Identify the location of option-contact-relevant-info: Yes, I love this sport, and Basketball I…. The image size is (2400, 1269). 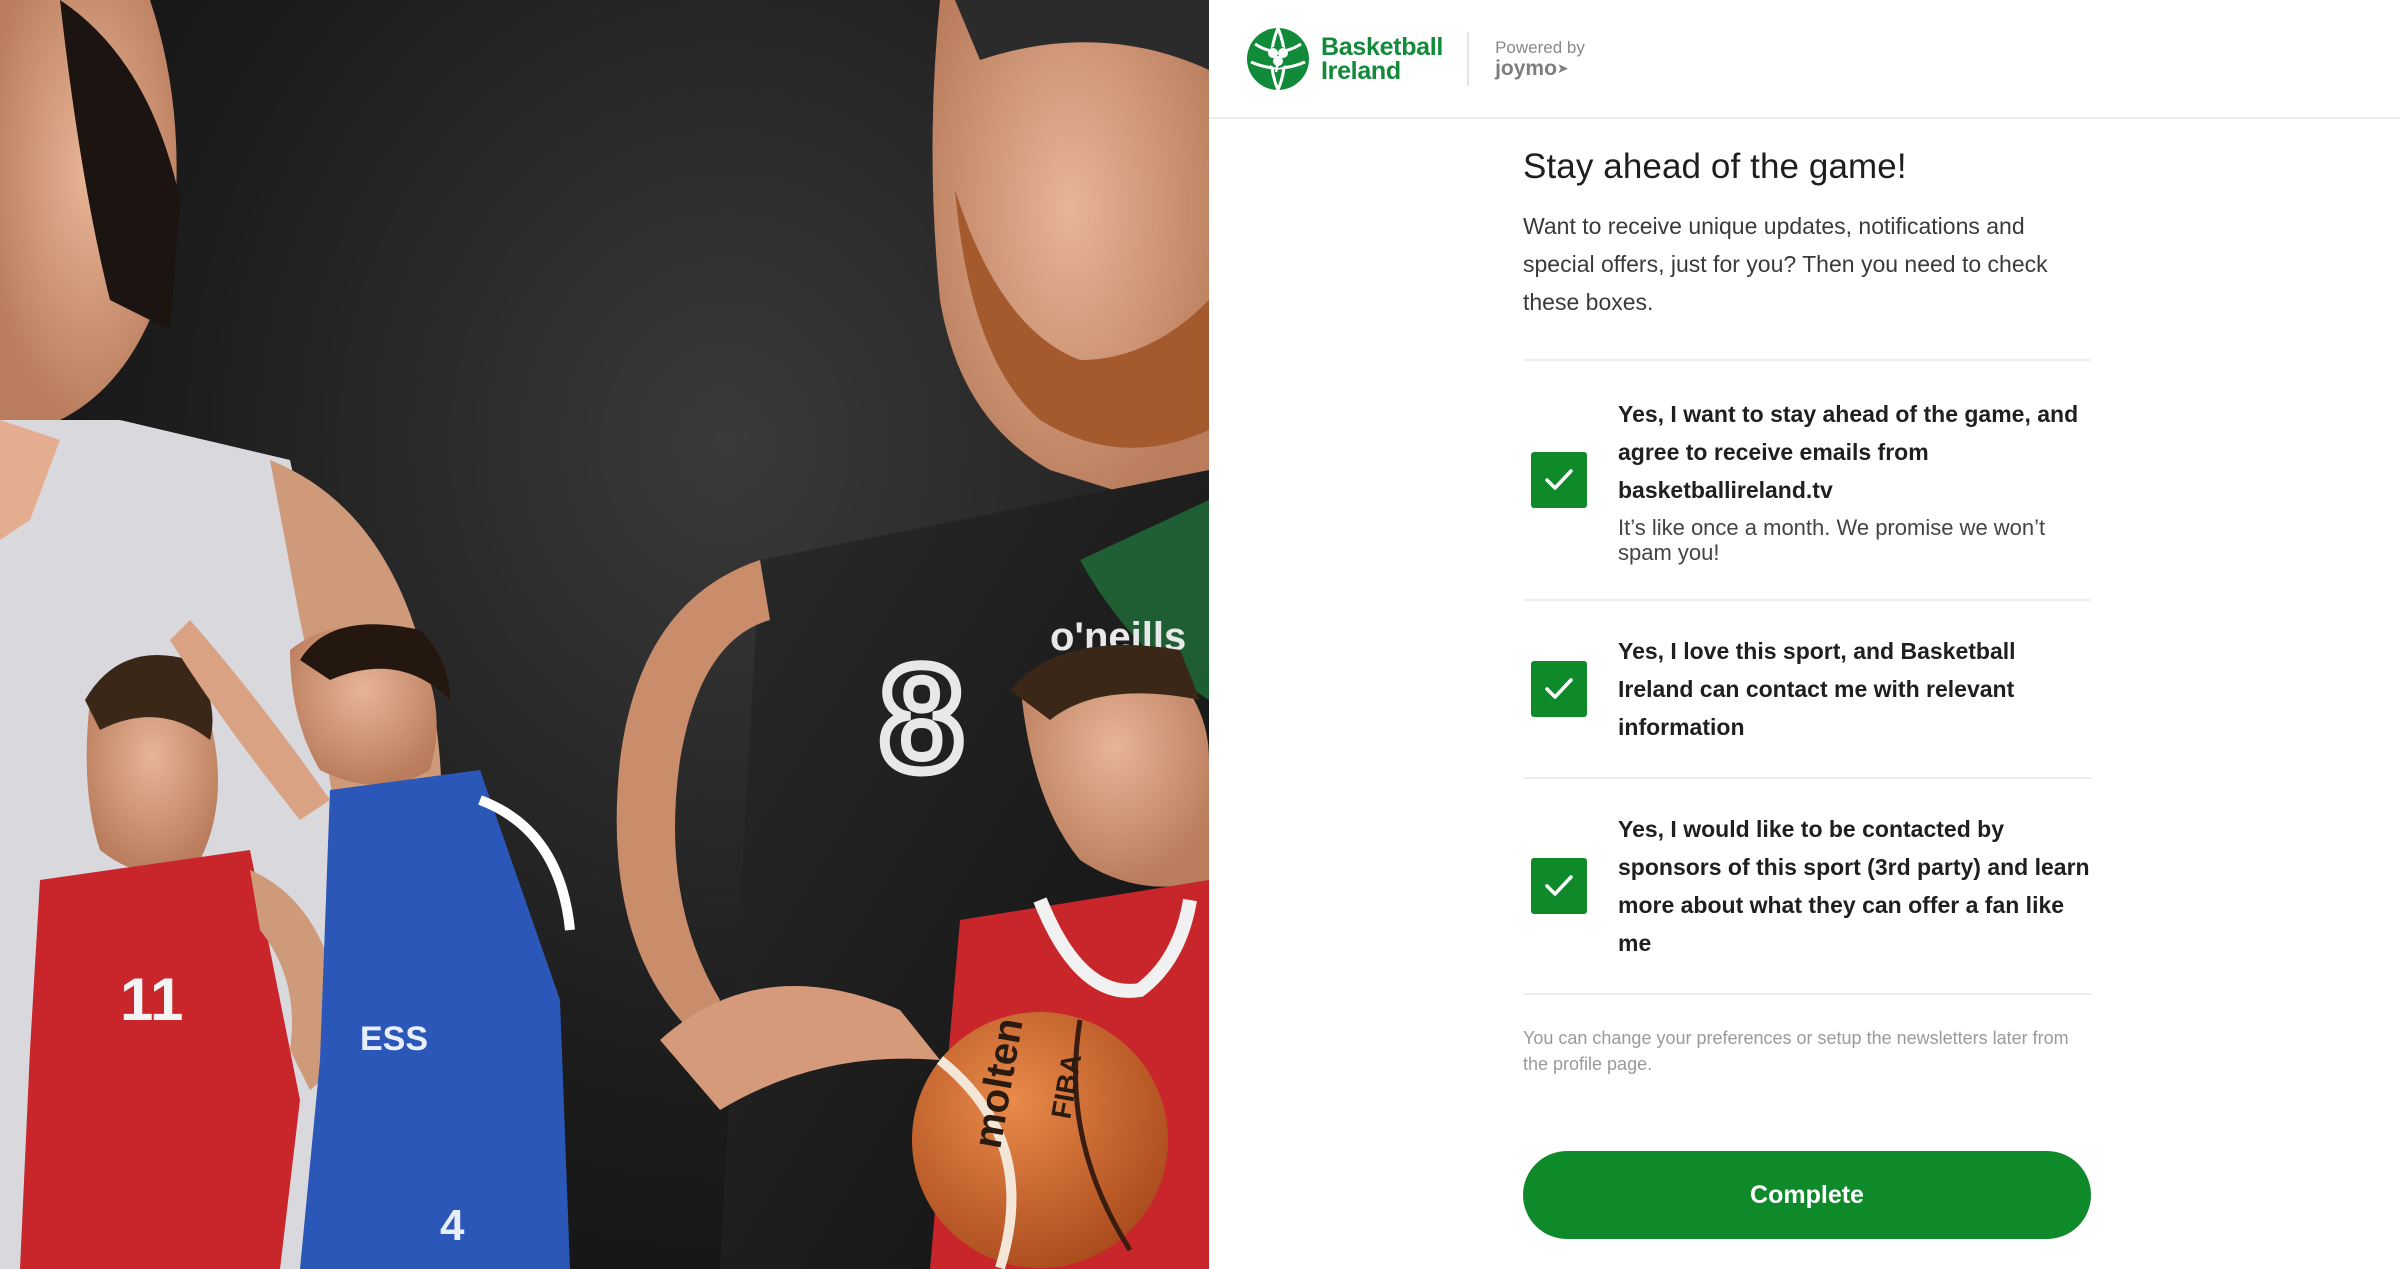
(1807, 689).